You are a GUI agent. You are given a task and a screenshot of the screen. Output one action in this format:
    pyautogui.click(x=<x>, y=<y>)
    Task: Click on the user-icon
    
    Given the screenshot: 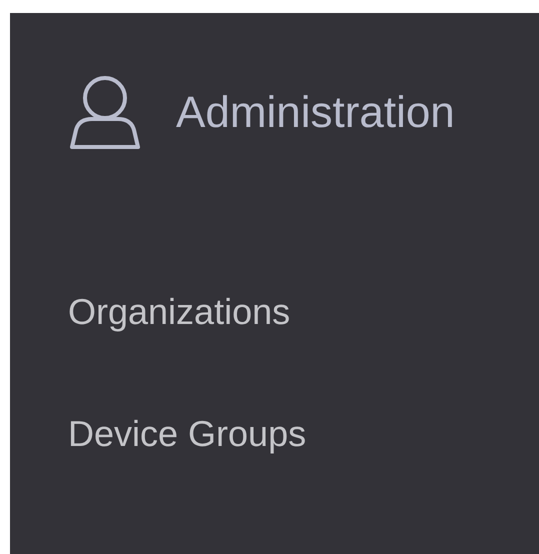 What is the action you would take?
    pyautogui.click(x=105, y=113)
    